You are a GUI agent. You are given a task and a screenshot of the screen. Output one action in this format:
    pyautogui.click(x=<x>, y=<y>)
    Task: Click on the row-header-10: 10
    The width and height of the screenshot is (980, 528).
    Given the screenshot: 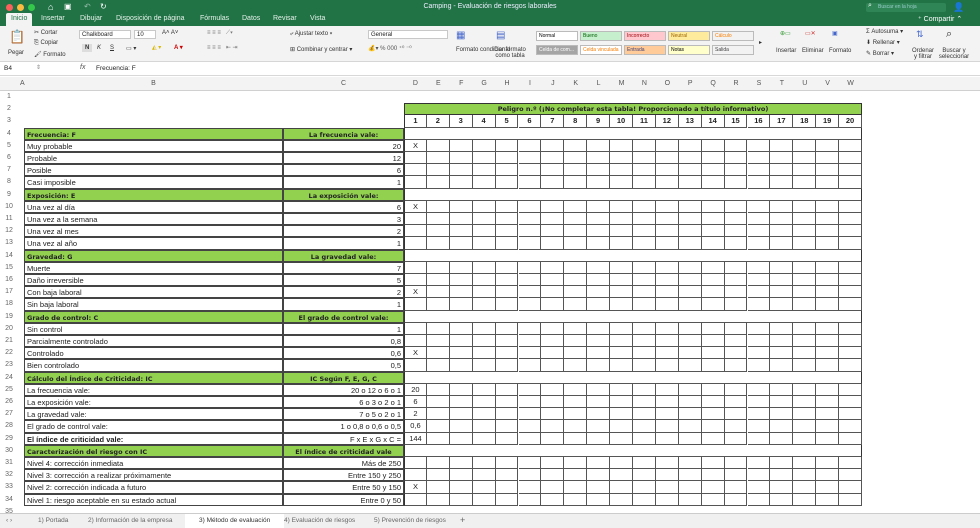 What is the action you would take?
    pyautogui.click(x=9, y=206)
    